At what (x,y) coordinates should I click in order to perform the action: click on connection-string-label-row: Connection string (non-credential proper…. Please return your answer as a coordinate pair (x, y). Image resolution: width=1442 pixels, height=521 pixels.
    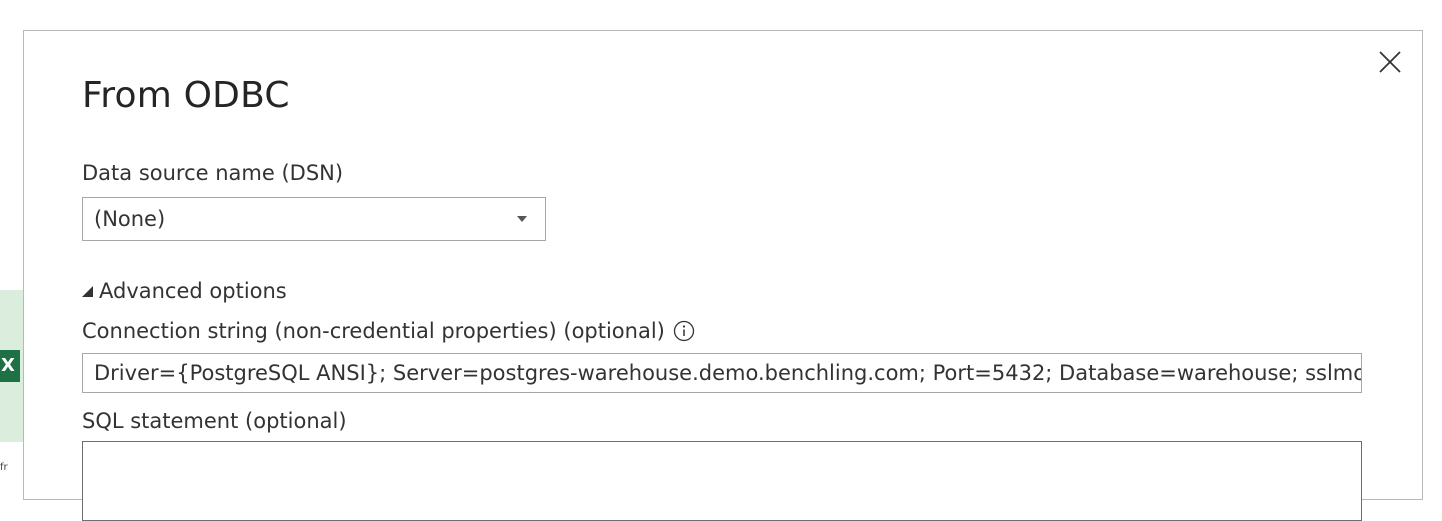
    Looking at the image, I should click on (388, 331).